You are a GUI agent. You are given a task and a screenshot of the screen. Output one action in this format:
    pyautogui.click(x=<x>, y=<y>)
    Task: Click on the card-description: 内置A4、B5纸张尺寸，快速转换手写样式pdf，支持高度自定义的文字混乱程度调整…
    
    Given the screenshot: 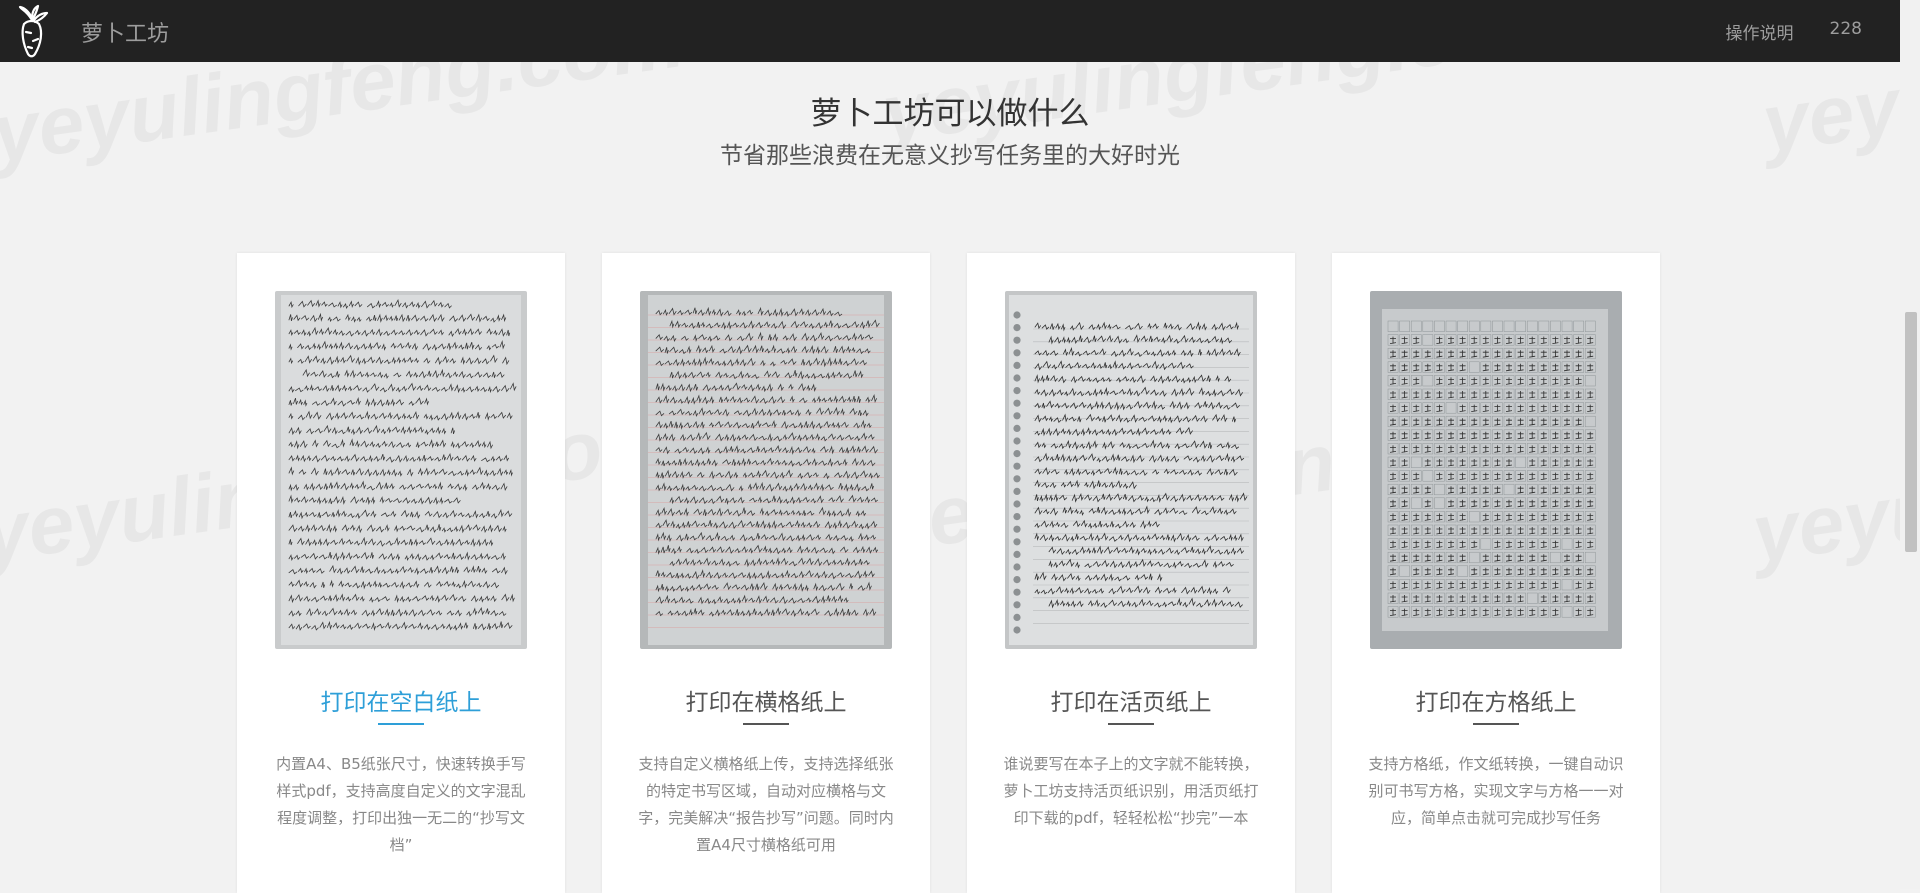 What is the action you would take?
    pyautogui.click(x=401, y=804)
    